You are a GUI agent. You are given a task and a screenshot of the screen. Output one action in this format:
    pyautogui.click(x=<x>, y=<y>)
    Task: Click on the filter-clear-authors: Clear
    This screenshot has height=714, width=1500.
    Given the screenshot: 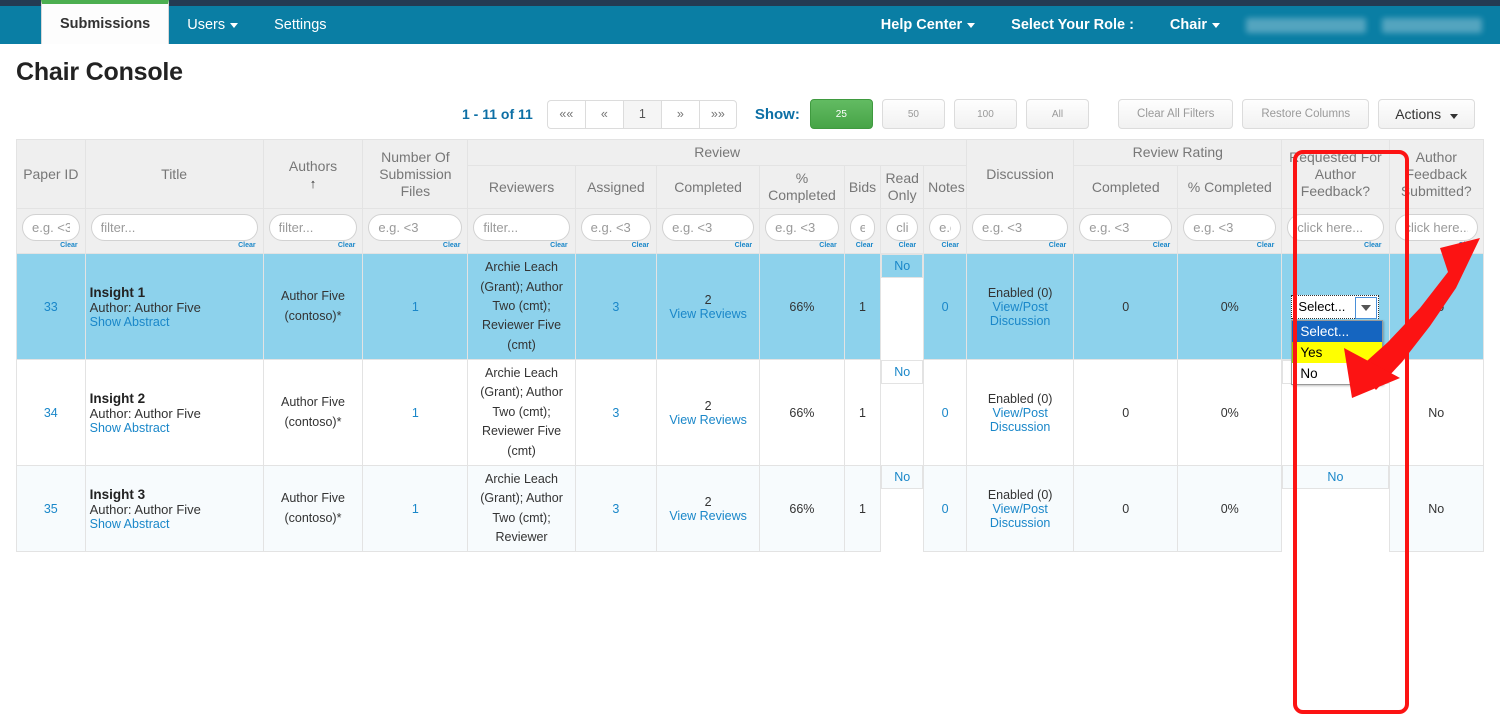 What is the action you would take?
    pyautogui.click(x=313, y=246)
    